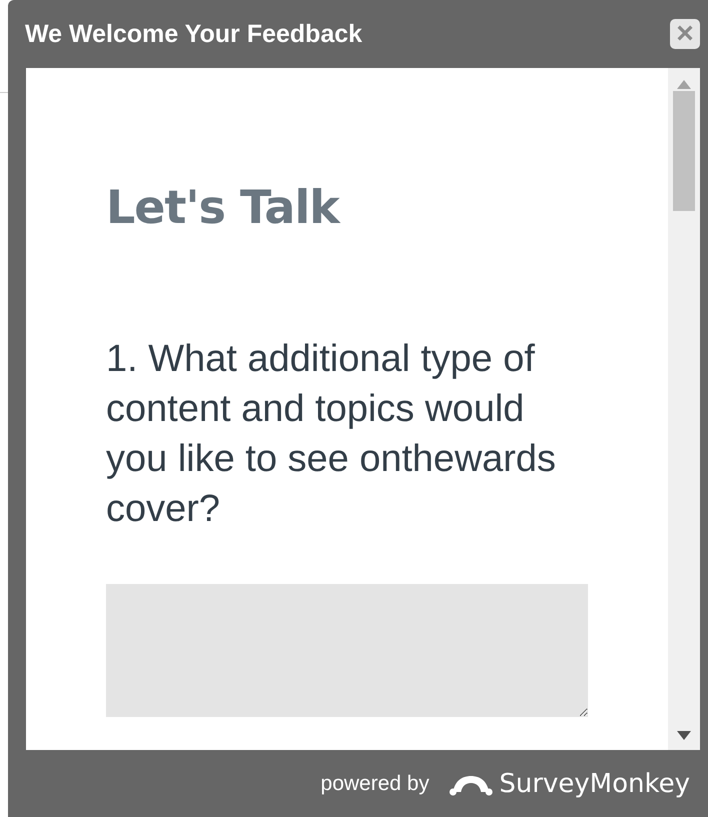  Describe the element at coordinates (684, 409) in the screenshot. I see `scrollbar` at that location.